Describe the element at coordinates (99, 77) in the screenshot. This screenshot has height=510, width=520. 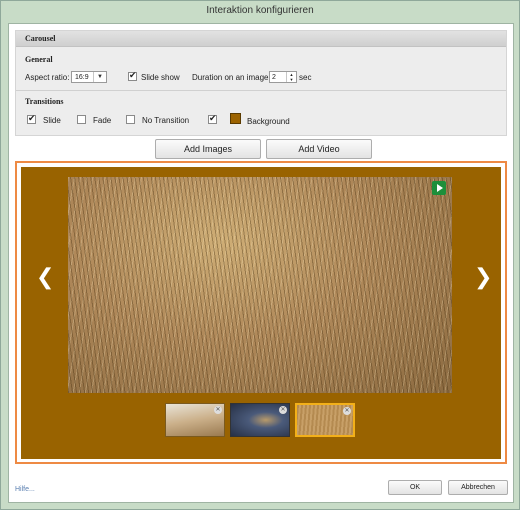
I see `chevron-down-icon: ▼` at that location.